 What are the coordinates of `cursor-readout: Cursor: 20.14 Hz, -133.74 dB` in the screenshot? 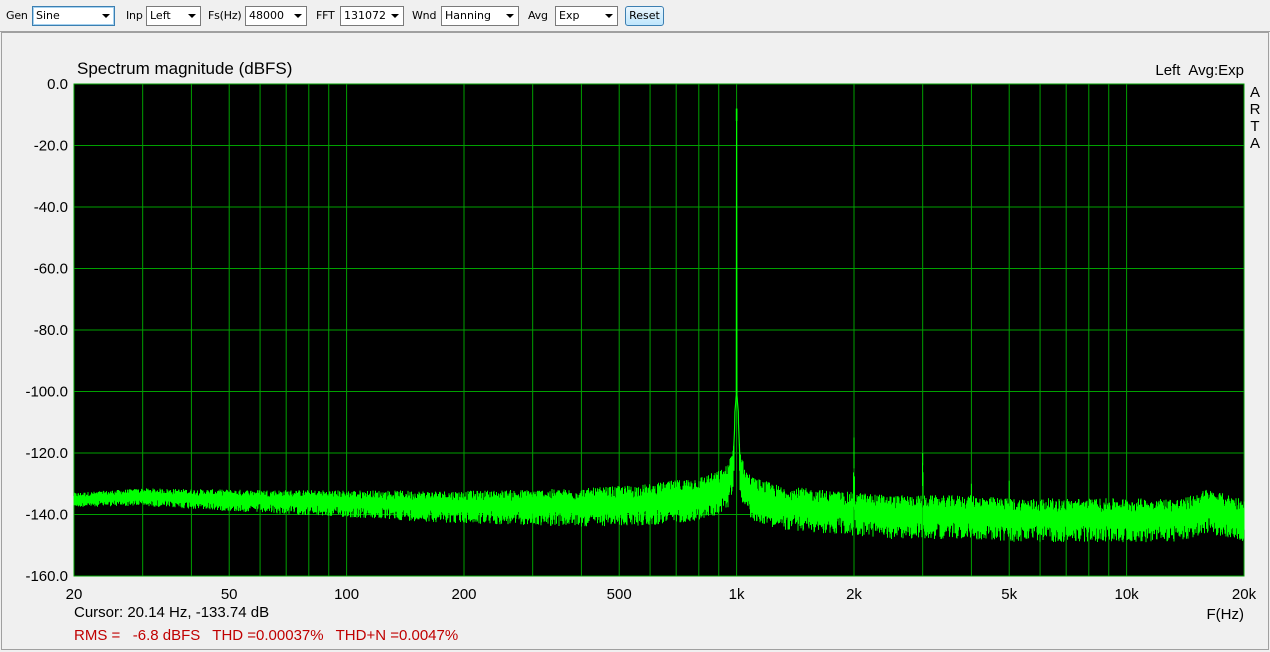 It's located at (172, 612).